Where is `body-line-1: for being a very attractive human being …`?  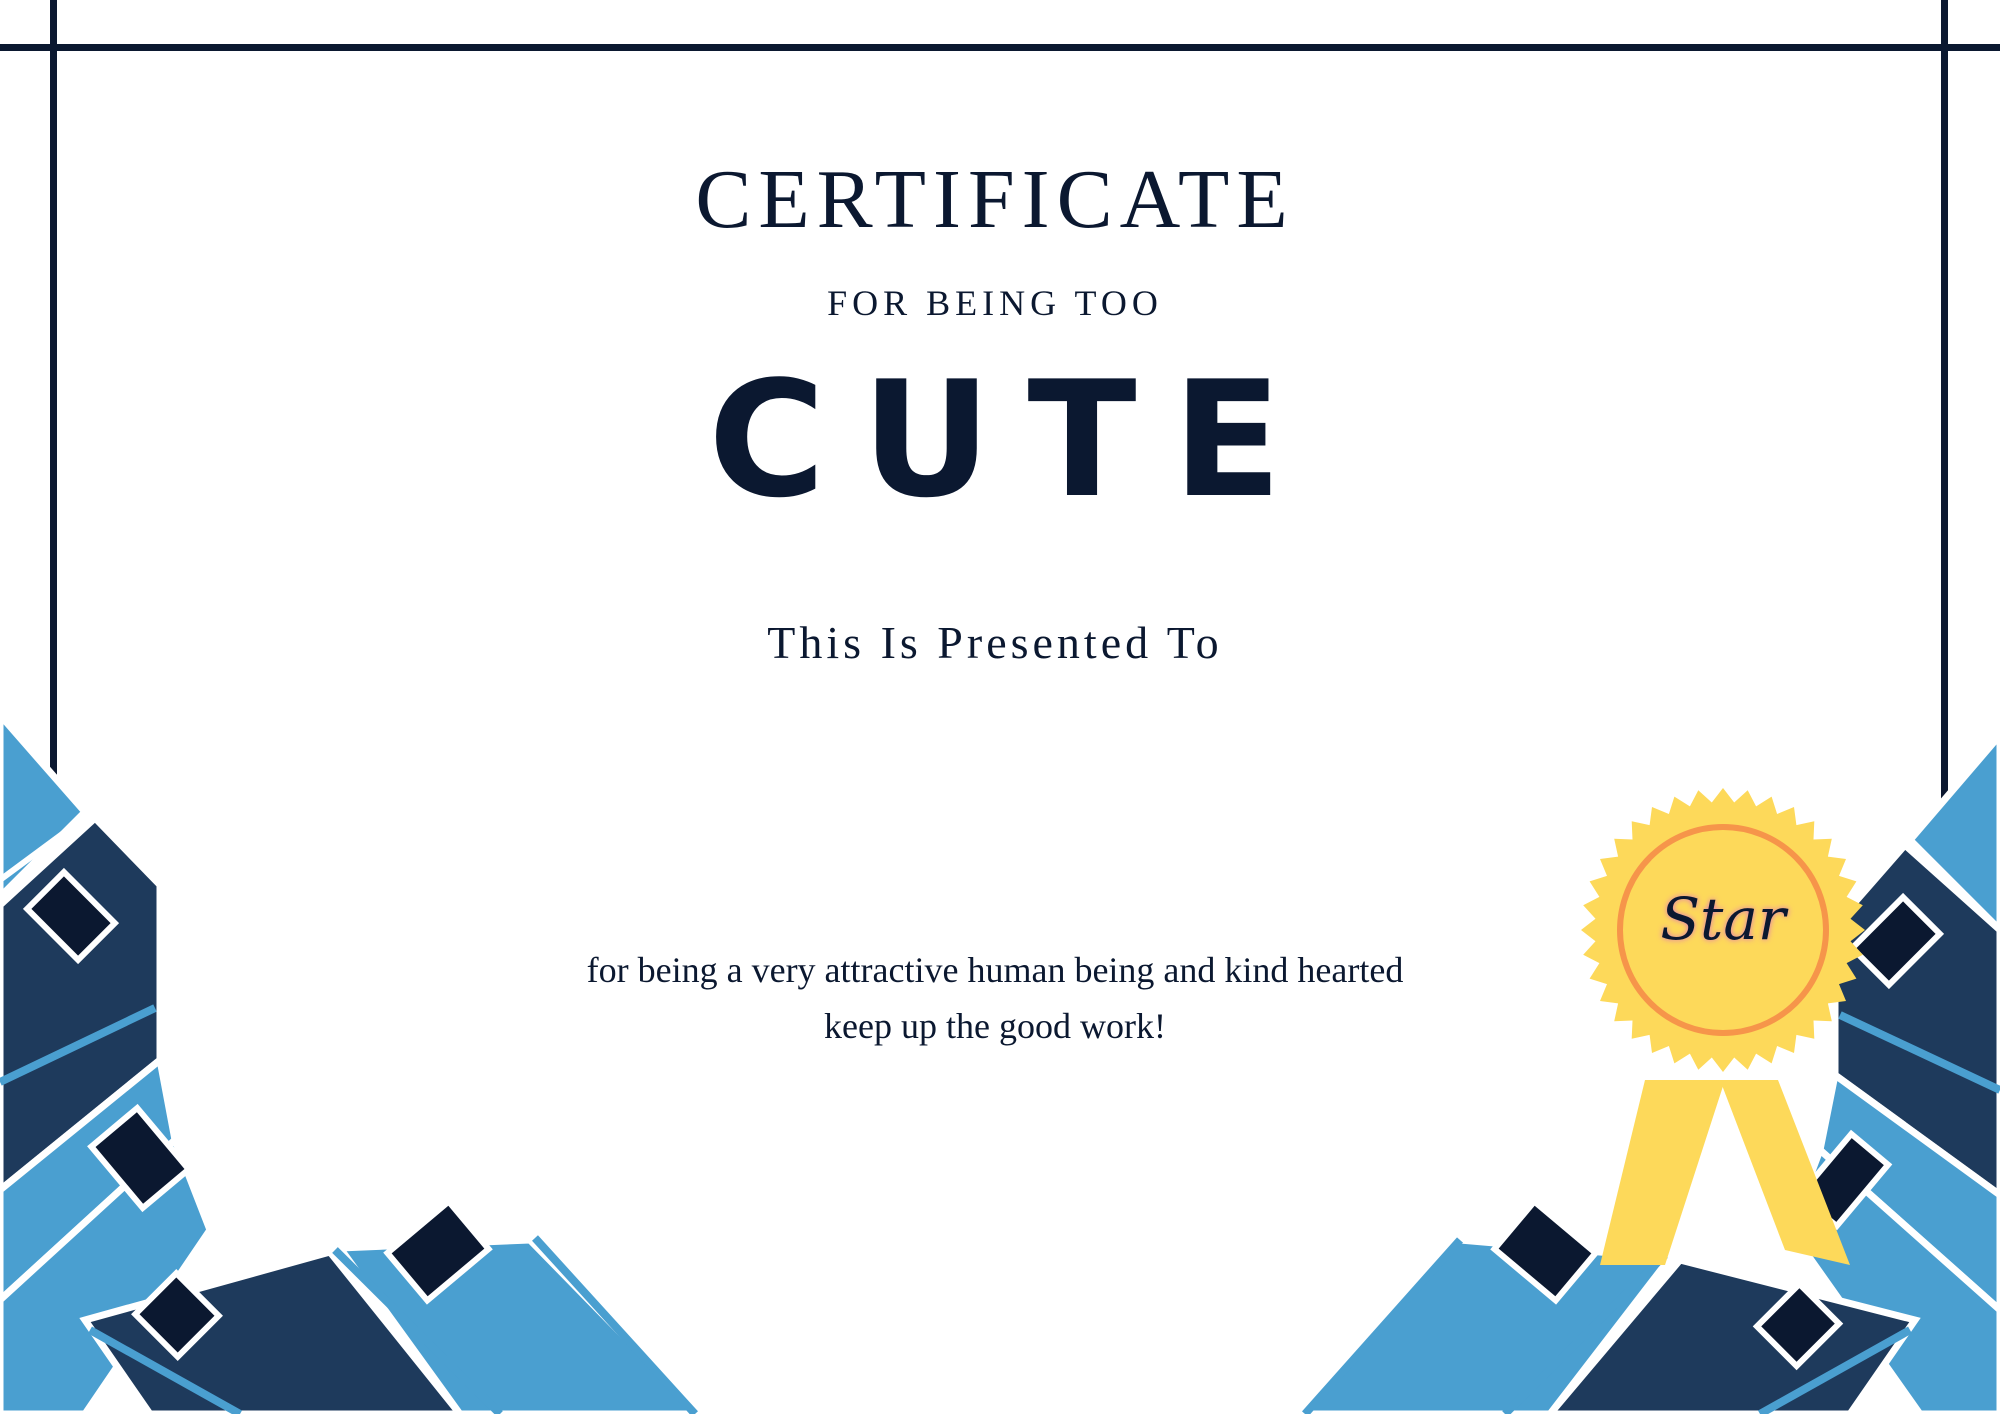 body-line-1: for being a very attractive human being … is located at coordinates (995, 970).